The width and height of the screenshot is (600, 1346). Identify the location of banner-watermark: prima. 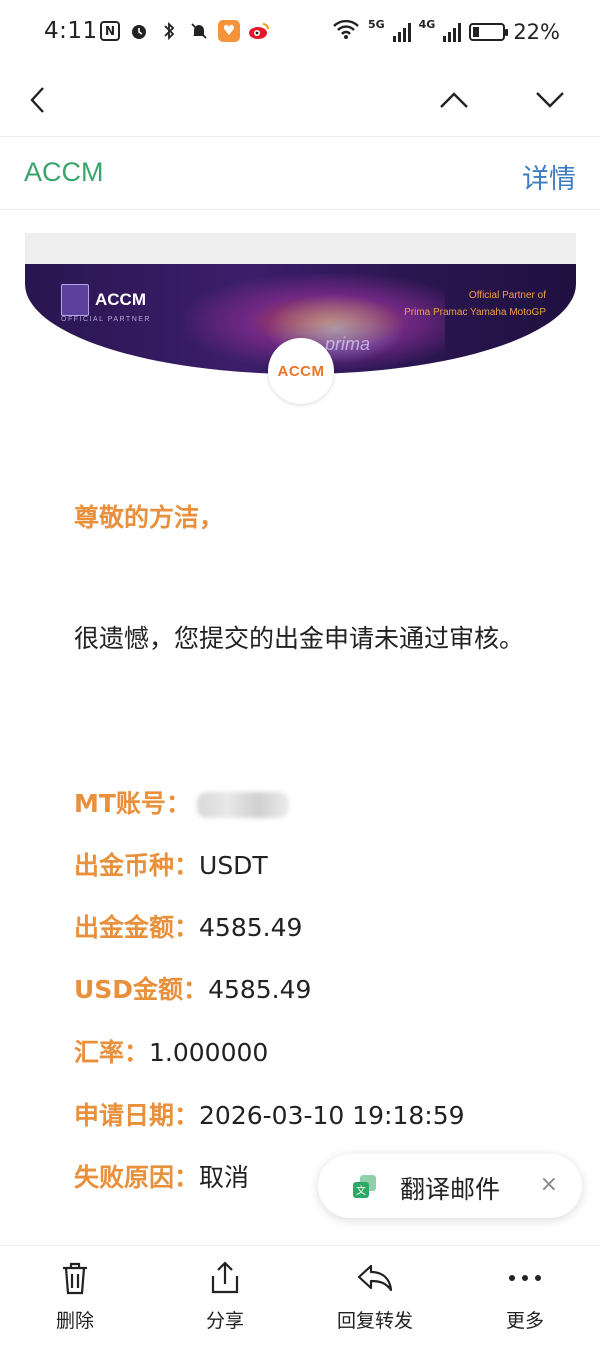
(348, 344).